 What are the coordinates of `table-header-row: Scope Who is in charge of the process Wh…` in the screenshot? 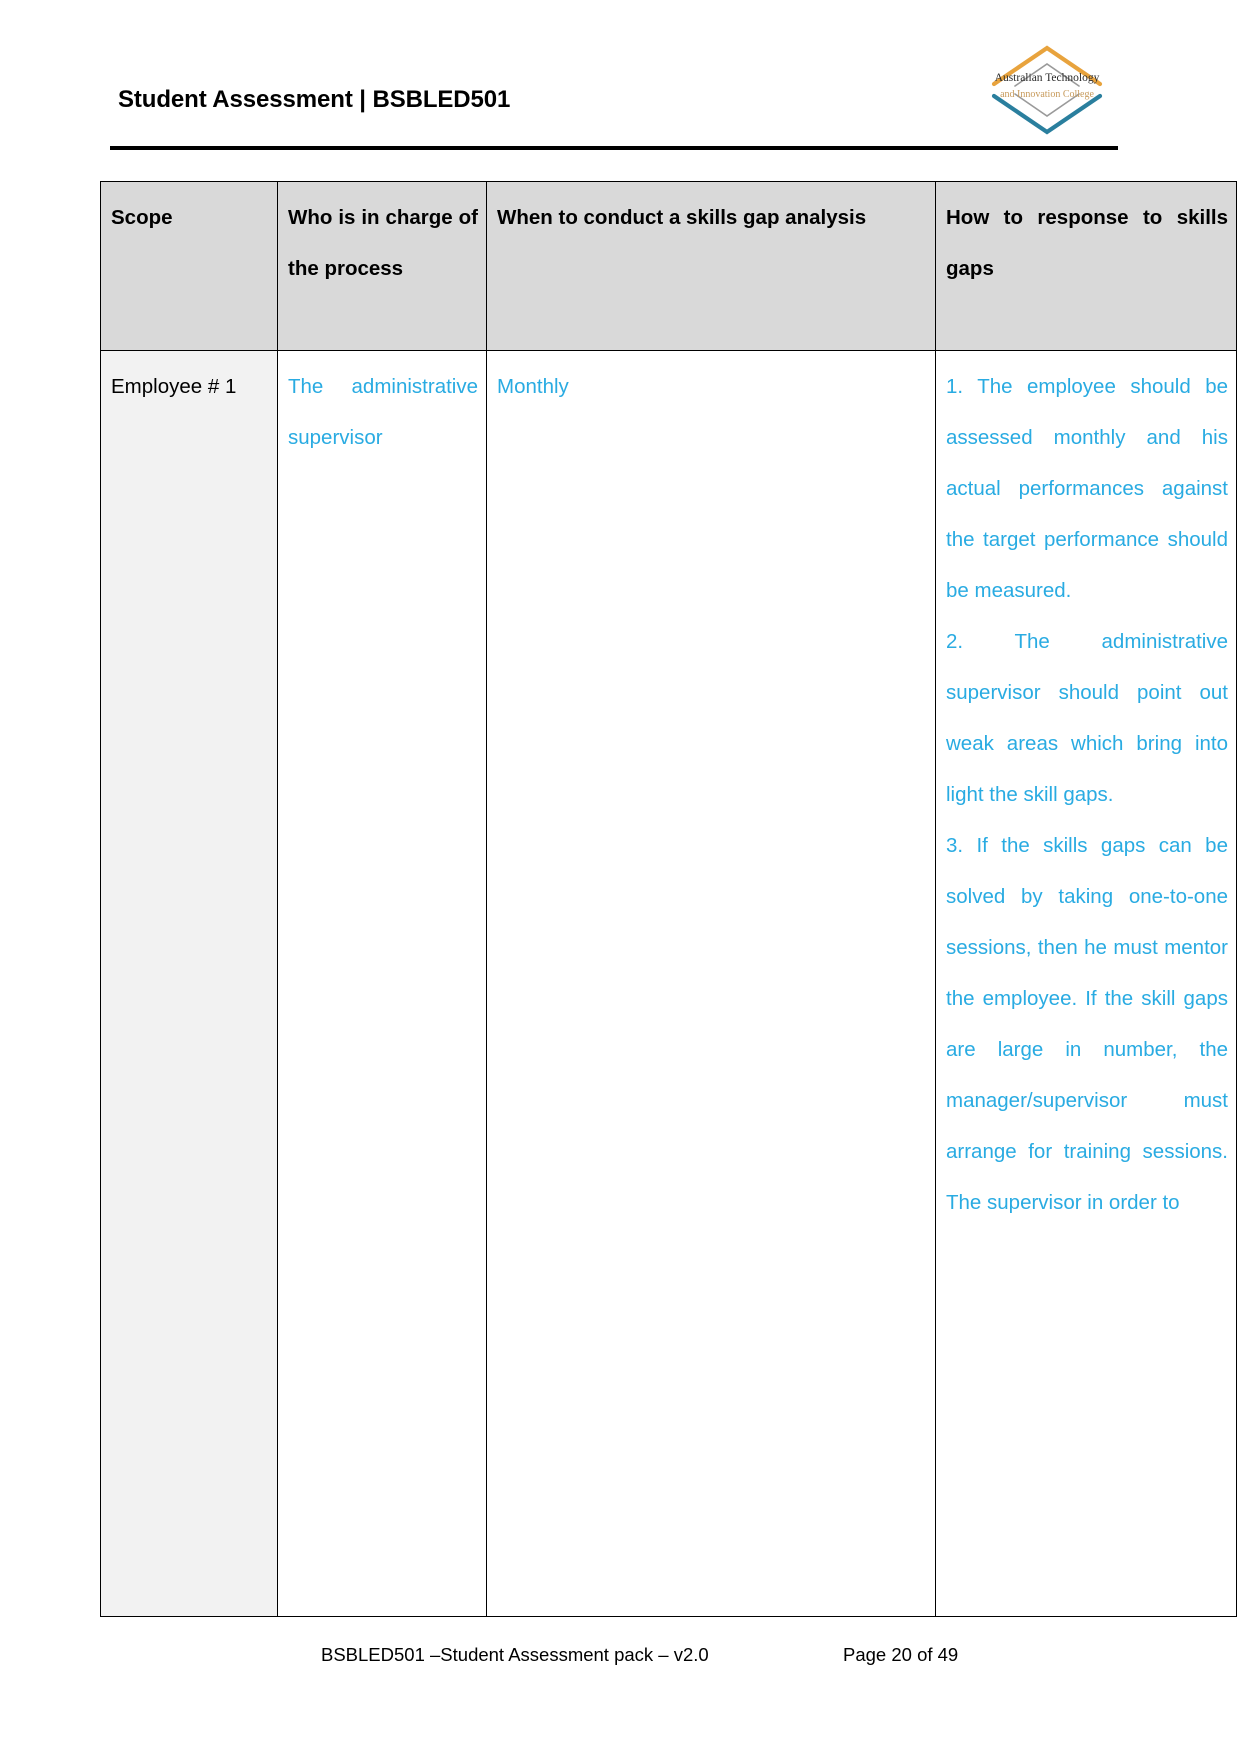 It's located at (668, 266).